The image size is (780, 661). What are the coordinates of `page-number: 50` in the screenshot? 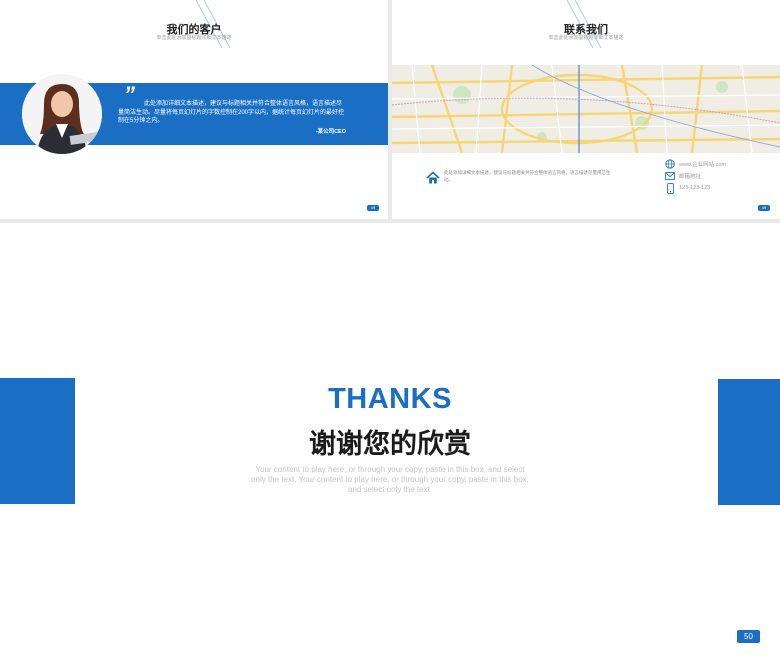 It's located at (748, 636).